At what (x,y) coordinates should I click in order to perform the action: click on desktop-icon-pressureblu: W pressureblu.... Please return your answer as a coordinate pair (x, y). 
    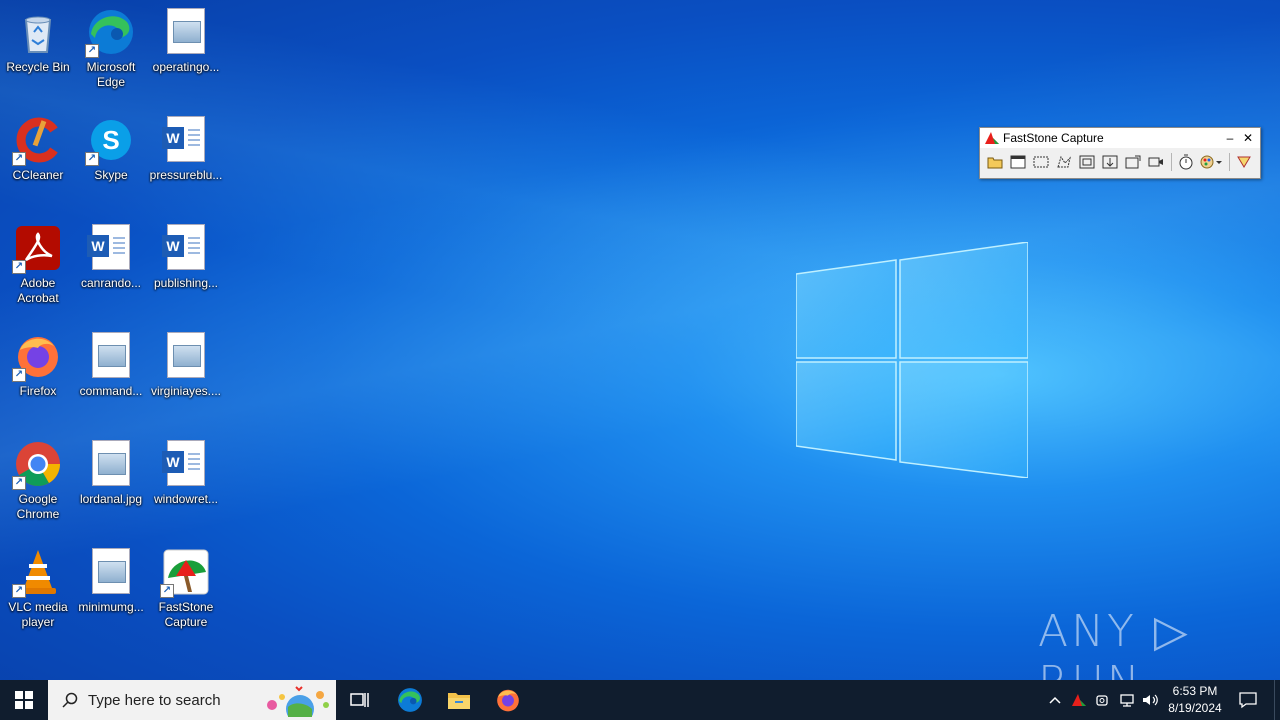
    Looking at the image, I should click on (186, 146).